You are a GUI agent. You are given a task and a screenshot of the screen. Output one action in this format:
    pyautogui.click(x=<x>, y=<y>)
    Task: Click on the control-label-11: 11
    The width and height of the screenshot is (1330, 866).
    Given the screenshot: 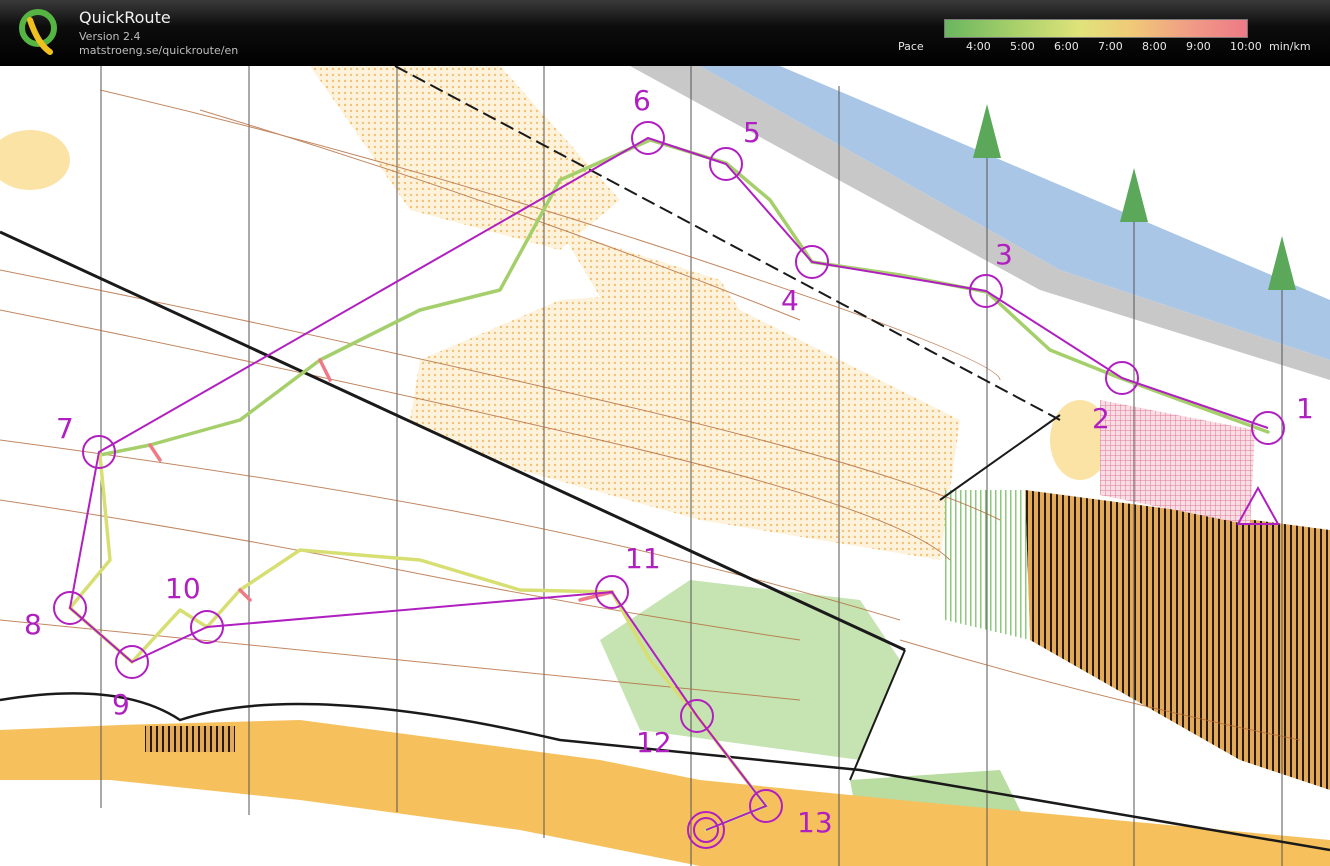 What is the action you would take?
    pyautogui.click(x=643, y=558)
    